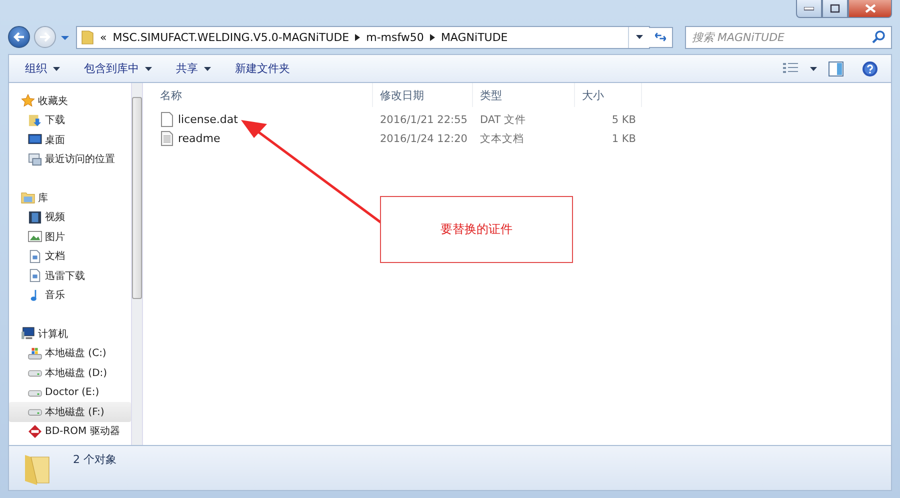 The height and width of the screenshot is (498, 900). What do you see at coordinates (45, 37) in the screenshot?
I see `forward-arrow-icon` at bounding box center [45, 37].